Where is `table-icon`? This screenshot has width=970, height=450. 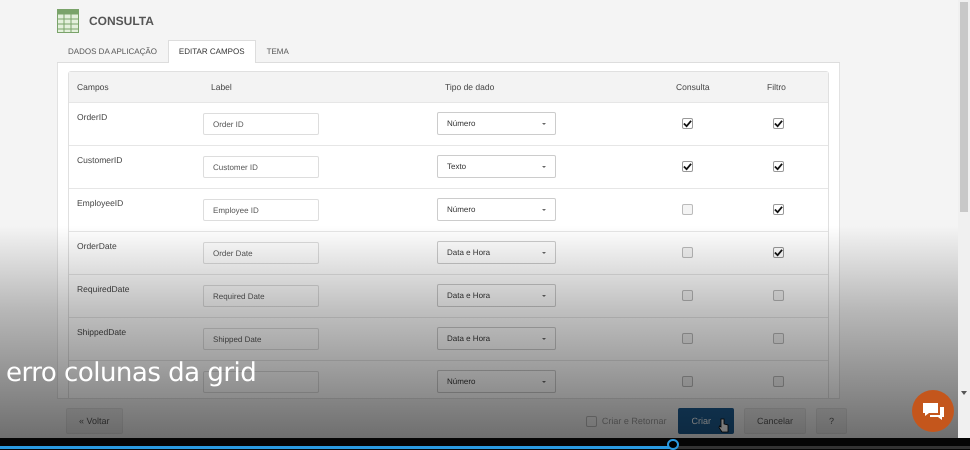 table-icon is located at coordinates (68, 20).